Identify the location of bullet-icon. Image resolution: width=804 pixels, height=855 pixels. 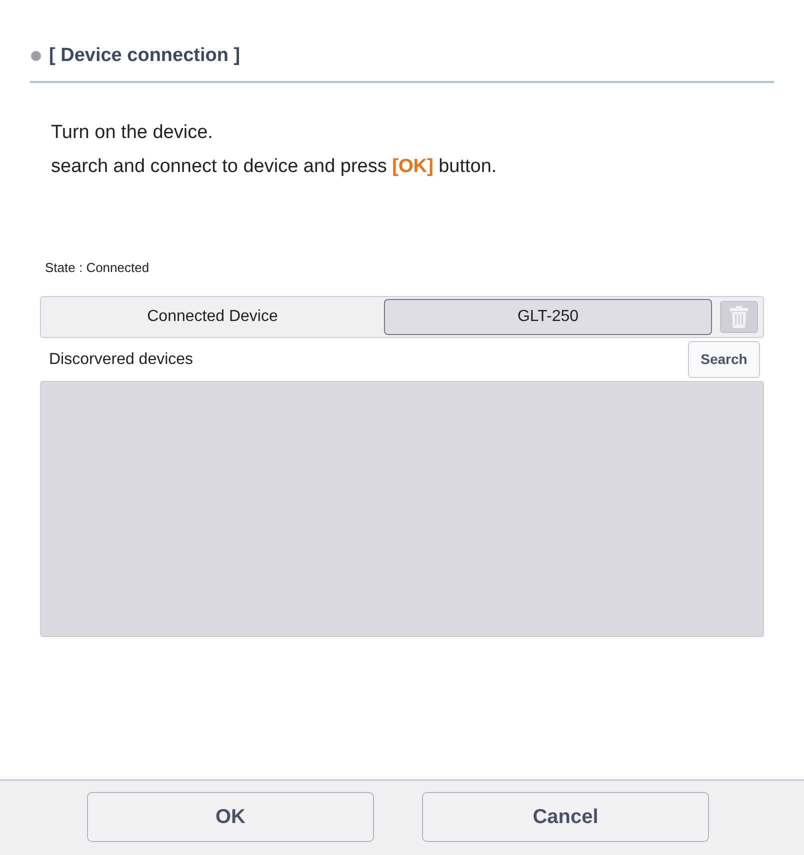
(36, 56).